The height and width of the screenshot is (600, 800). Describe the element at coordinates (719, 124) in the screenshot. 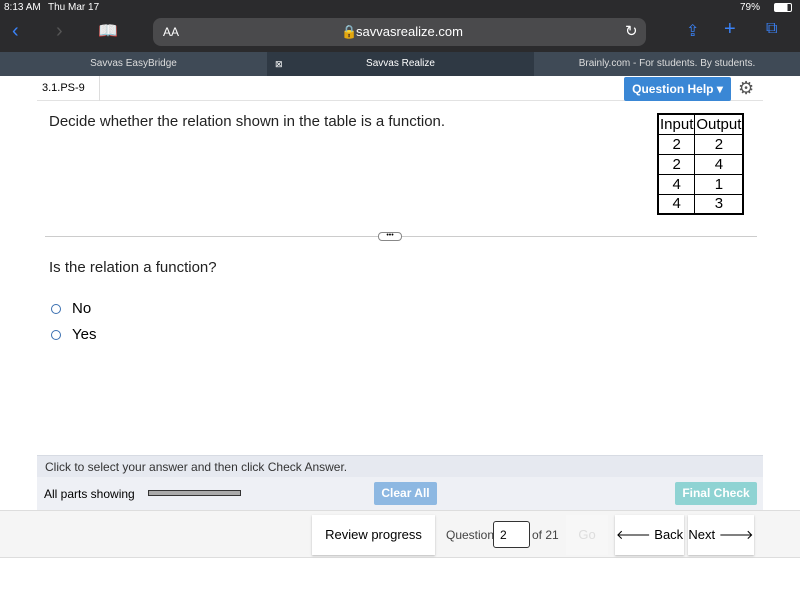

I see `header-output: Output` at that location.